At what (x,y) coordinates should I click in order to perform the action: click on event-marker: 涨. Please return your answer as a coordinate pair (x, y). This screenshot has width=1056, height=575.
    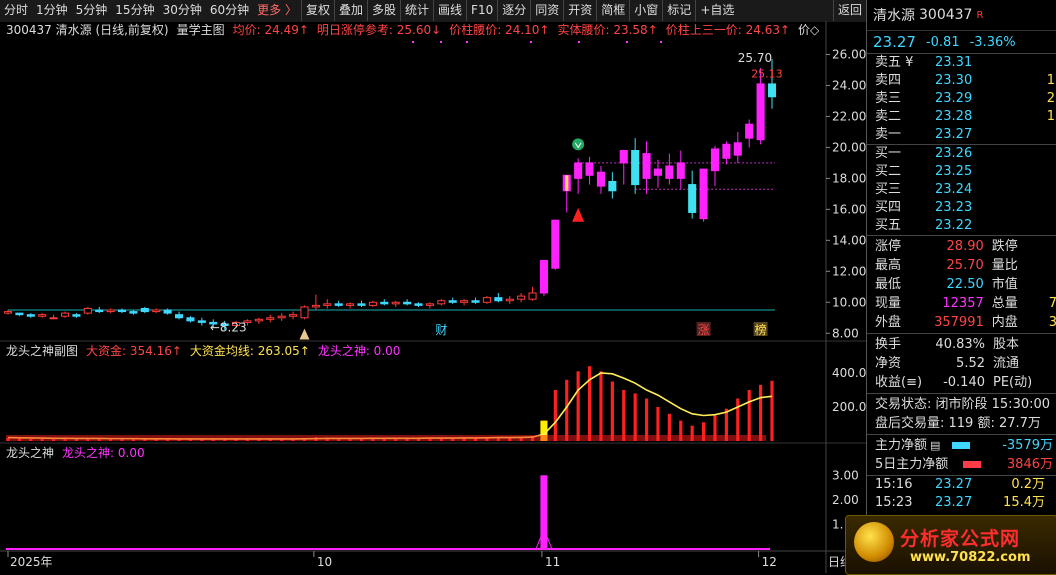
    Looking at the image, I should click on (704, 329).